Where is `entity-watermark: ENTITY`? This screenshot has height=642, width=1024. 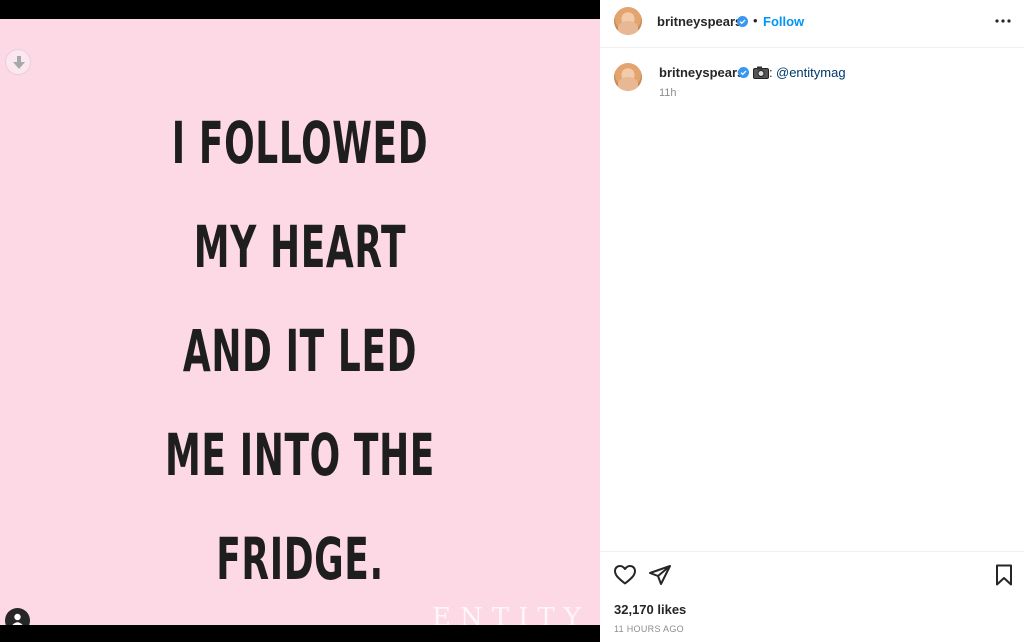
entity-watermark: ENTITY is located at coordinates (511, 614).